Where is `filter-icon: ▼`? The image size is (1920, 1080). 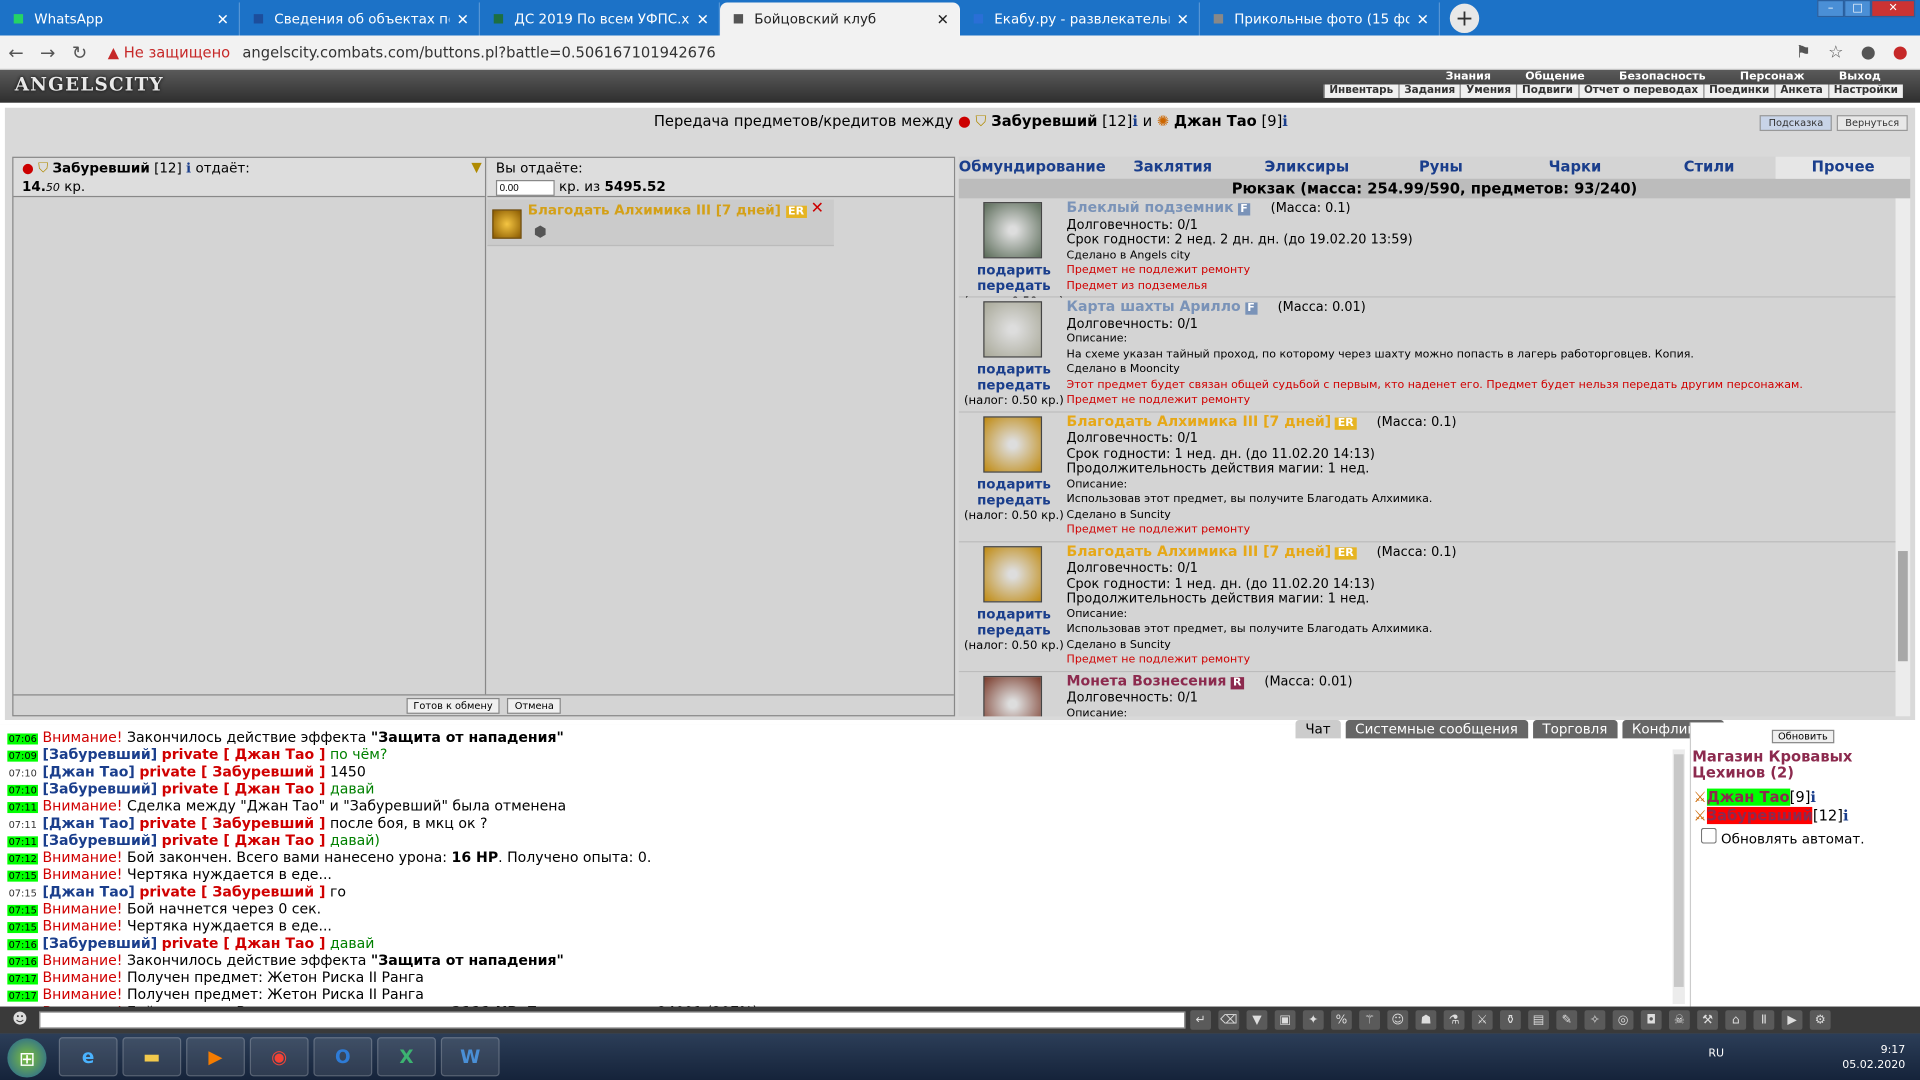 filter-icon: ▼ is located at coordinates (1257, 1020).